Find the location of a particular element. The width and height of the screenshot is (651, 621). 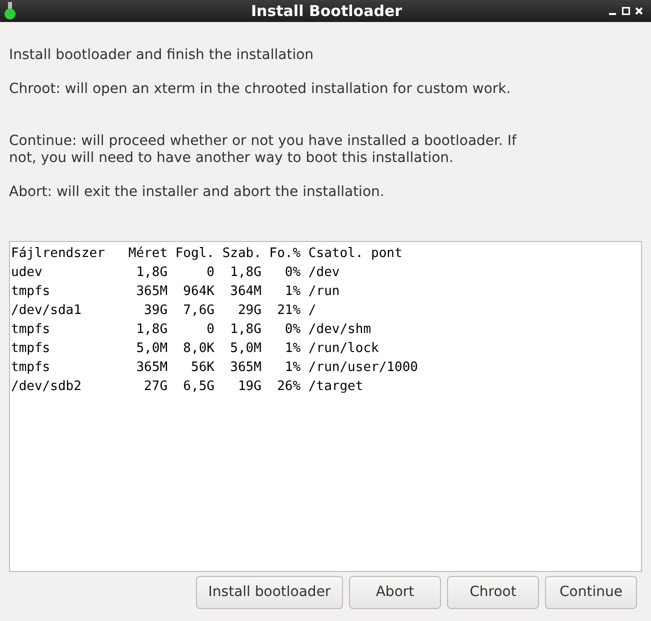

instruction-text: Chroot: will open an xterm in the chrooted installation for custom work. is located at coordinates (260, 89).